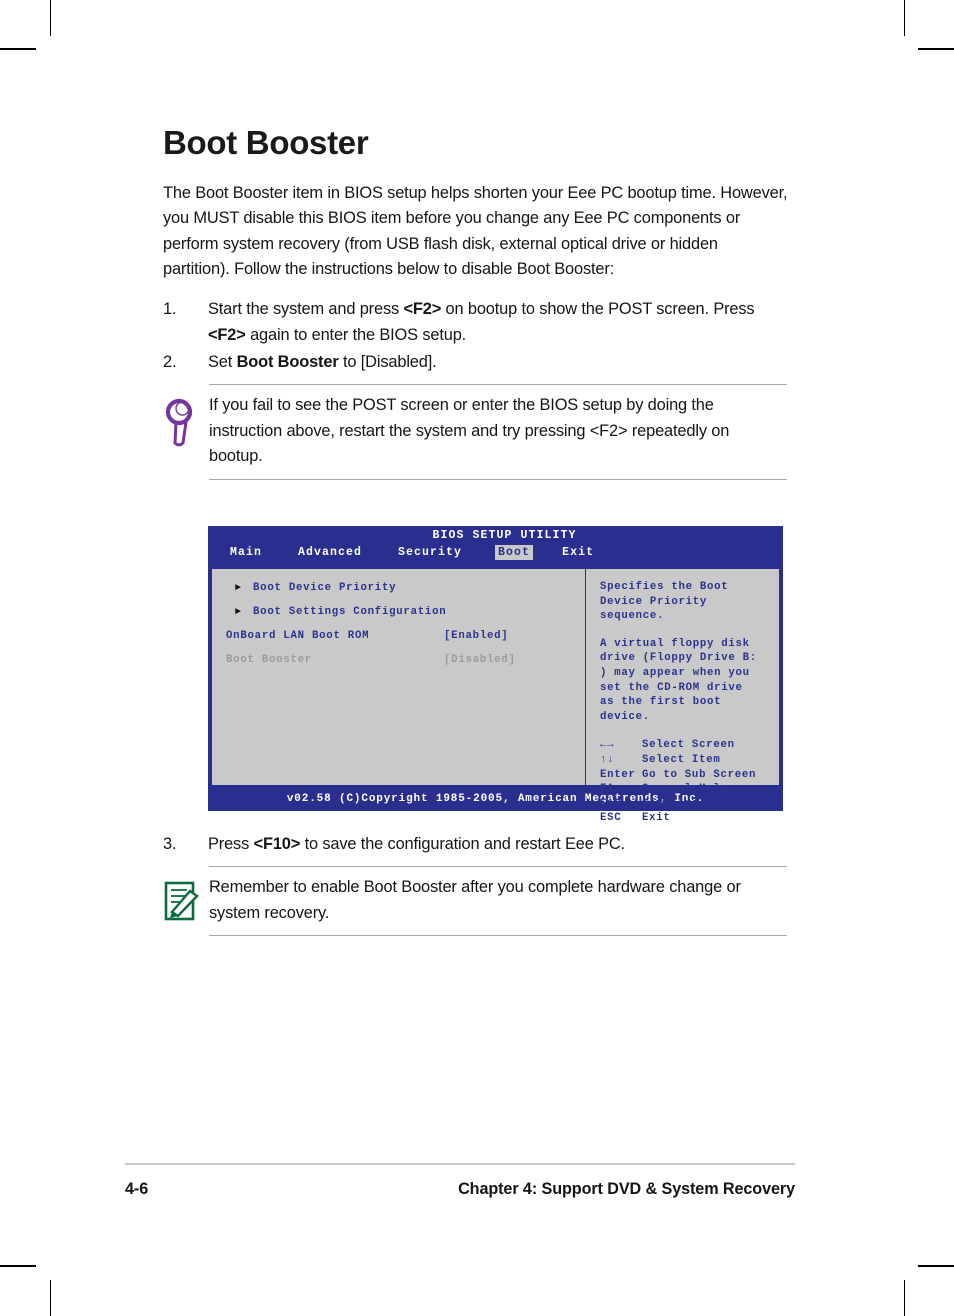 This screenshot has height=1316, width=954. I want to click on page-title: Boot Booster, so click(266, 142).